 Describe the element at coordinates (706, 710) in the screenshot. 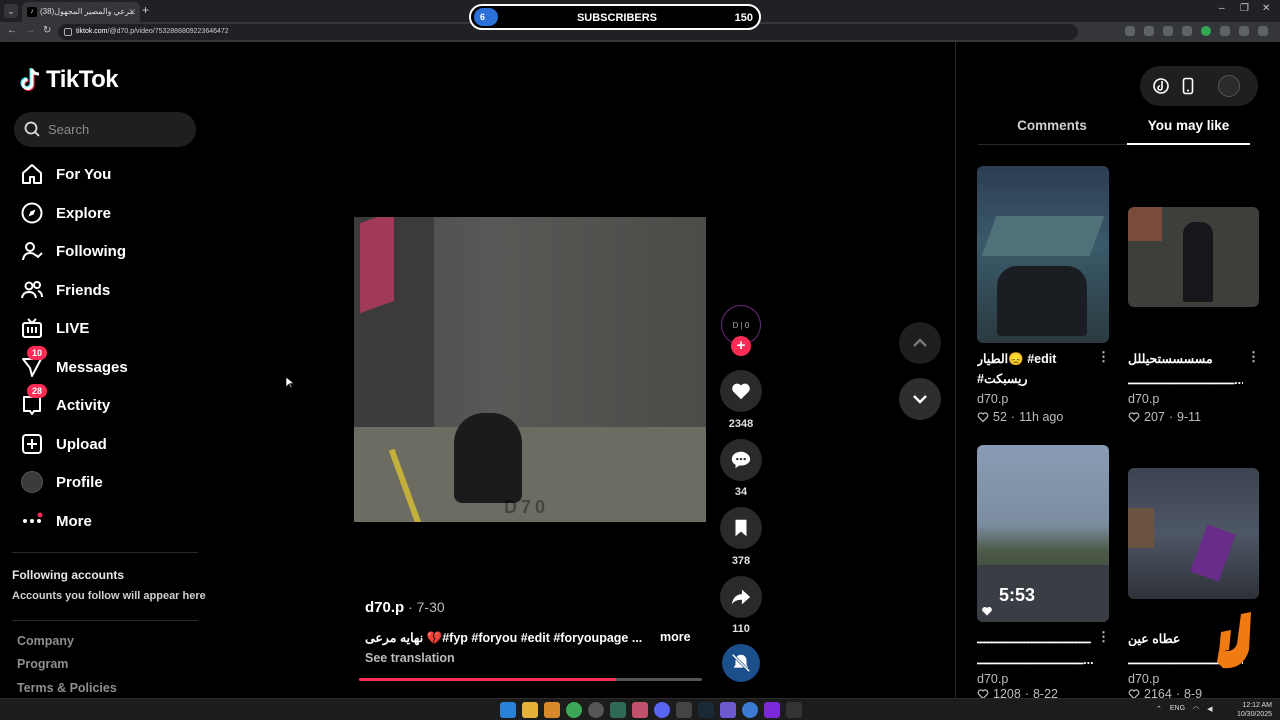

I see `steam-icon` at that location.